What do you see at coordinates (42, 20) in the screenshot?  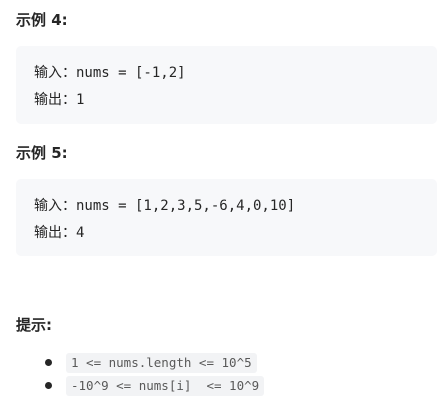 I see `example-4-title: 示例 4:` at bounding box center [42, 20].